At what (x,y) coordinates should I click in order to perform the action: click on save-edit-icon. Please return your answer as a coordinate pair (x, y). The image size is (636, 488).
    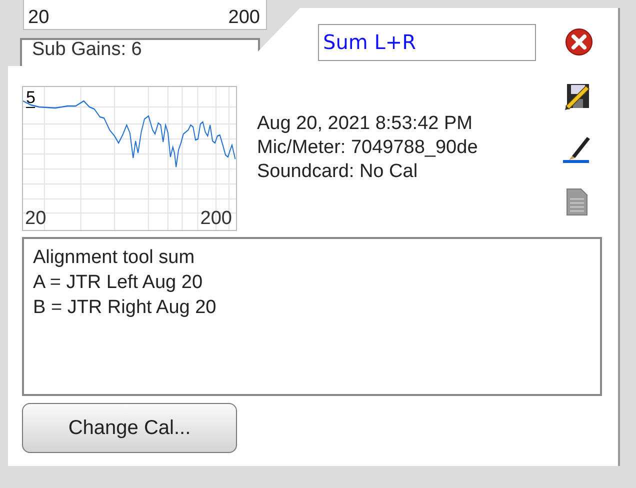
    Looking at the image, I should click on (577, 96).